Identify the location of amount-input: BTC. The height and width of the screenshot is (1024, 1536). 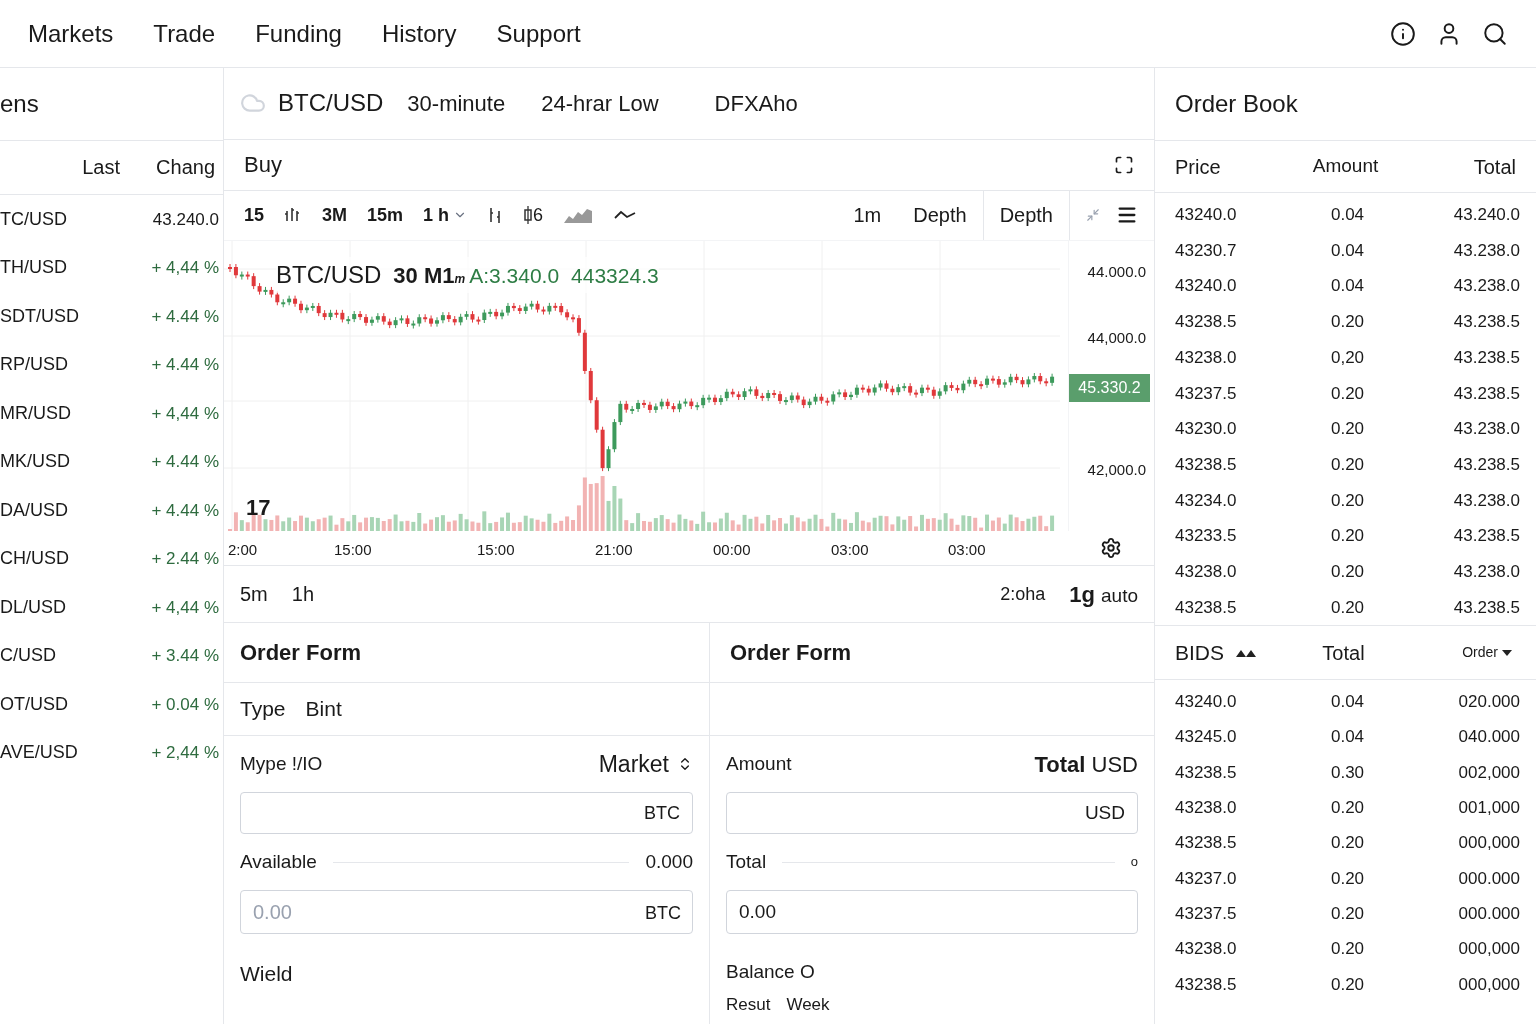
(466, 813).